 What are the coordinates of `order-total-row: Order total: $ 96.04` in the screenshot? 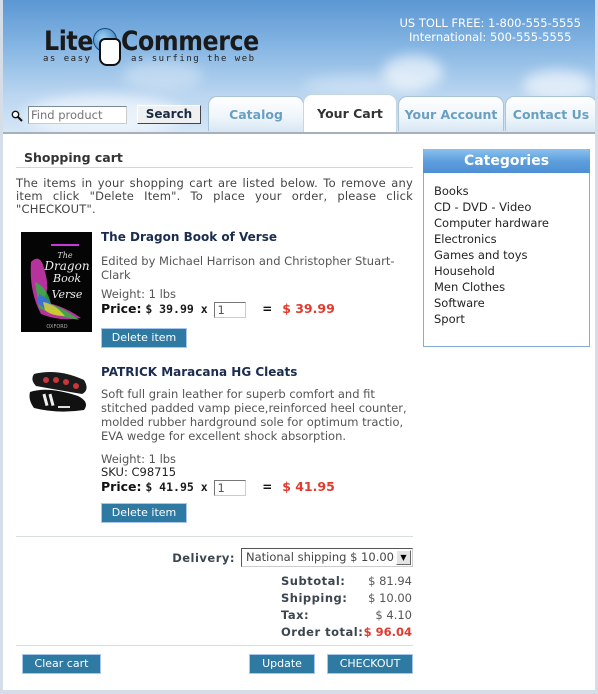 It's located at (346, 633).